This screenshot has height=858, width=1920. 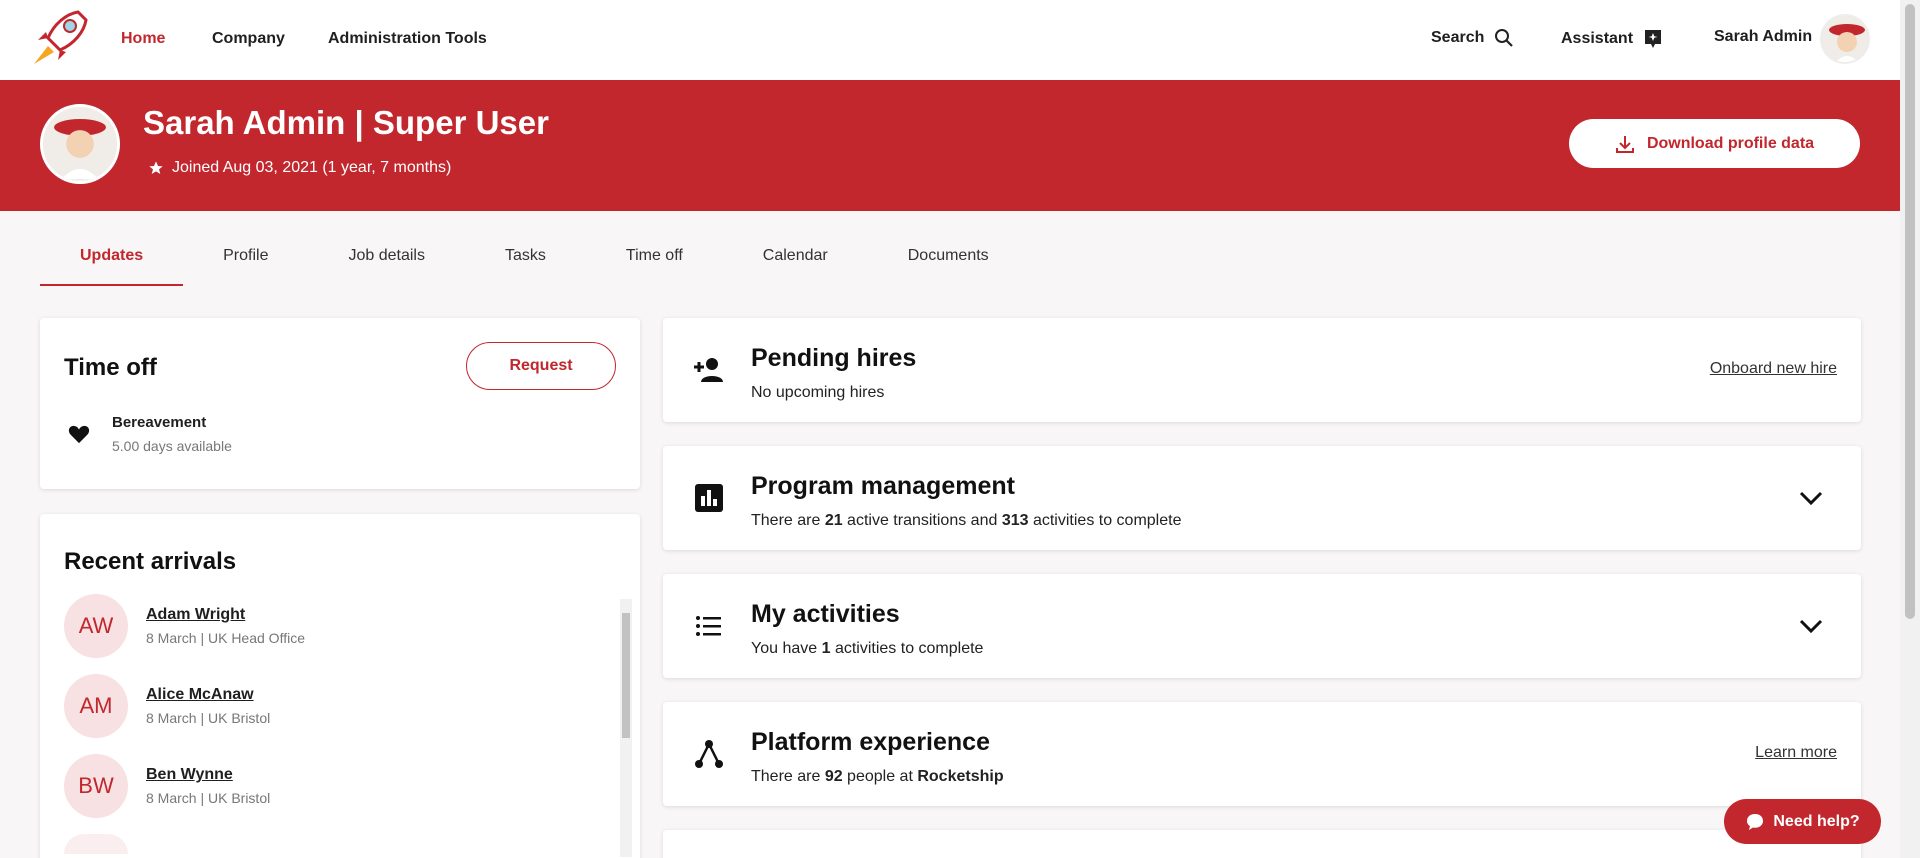 What do you see at coordinates (346, 122) in the screenshot?
I see `profile-title: Sarah Admin | Super User` at bounding box center [346, 122].